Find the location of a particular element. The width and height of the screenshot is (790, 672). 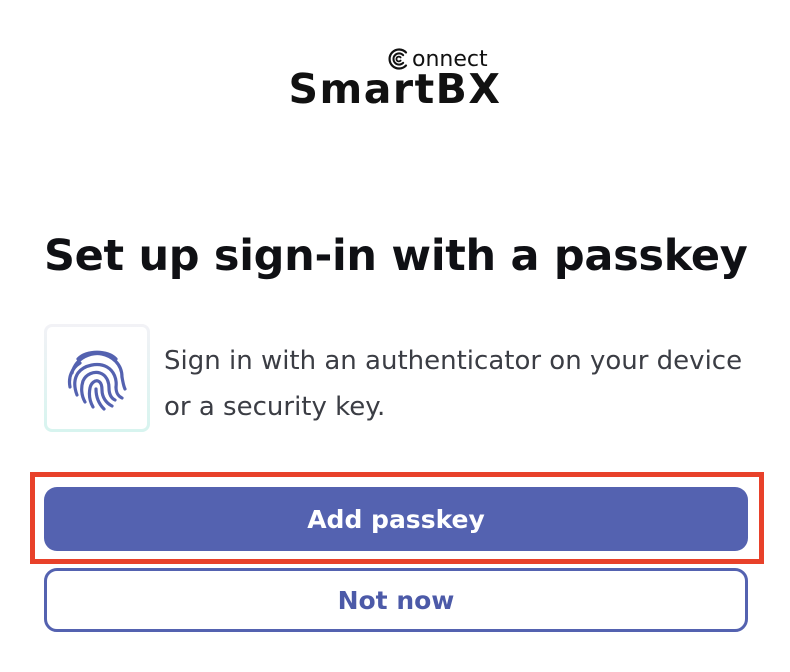

fingerprint-icon is located at coordinates (97, 380).